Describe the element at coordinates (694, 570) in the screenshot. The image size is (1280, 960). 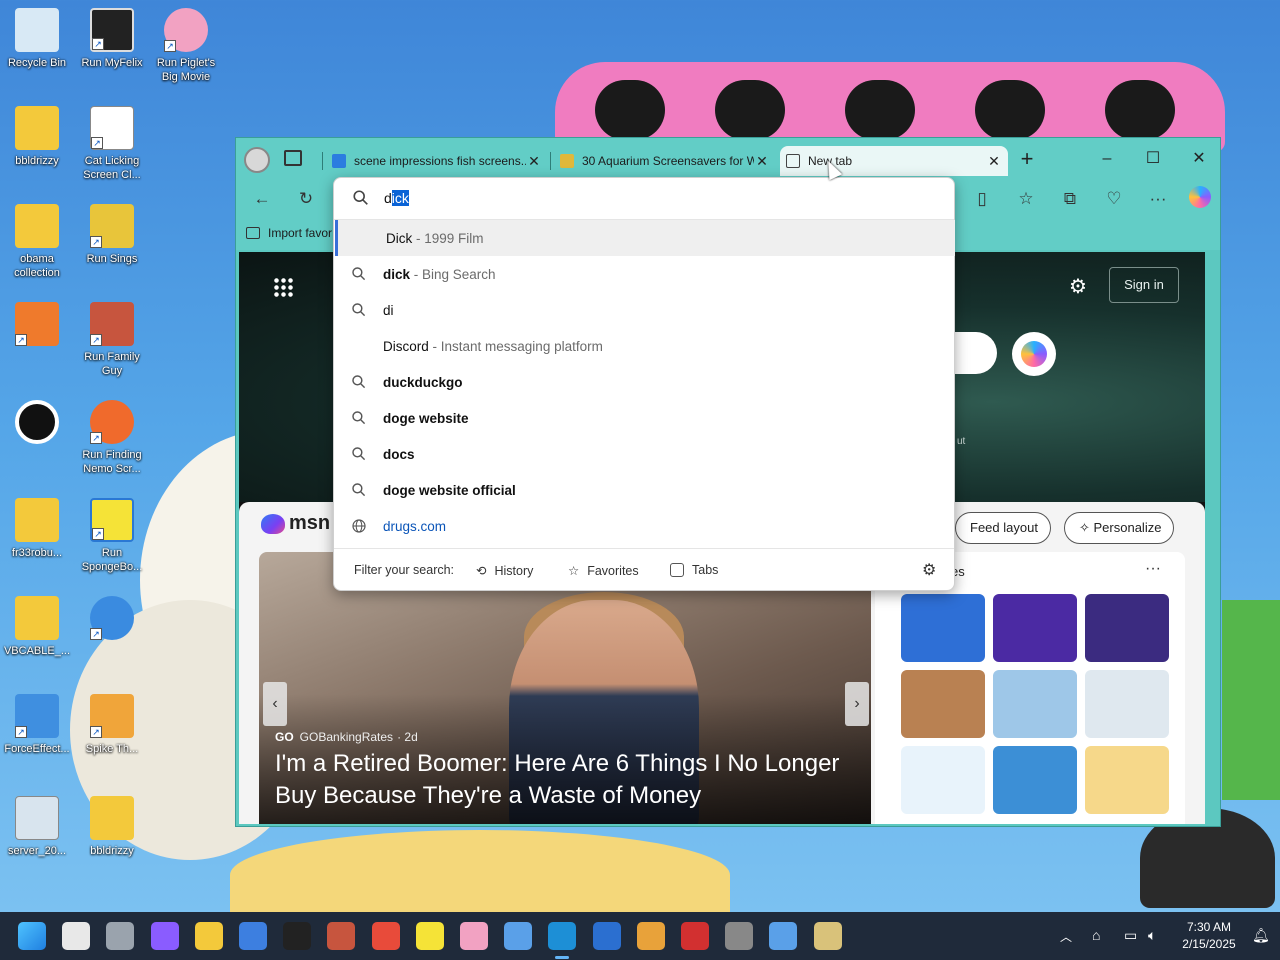
I see `filter-tabs-button: Tabs` at that location.